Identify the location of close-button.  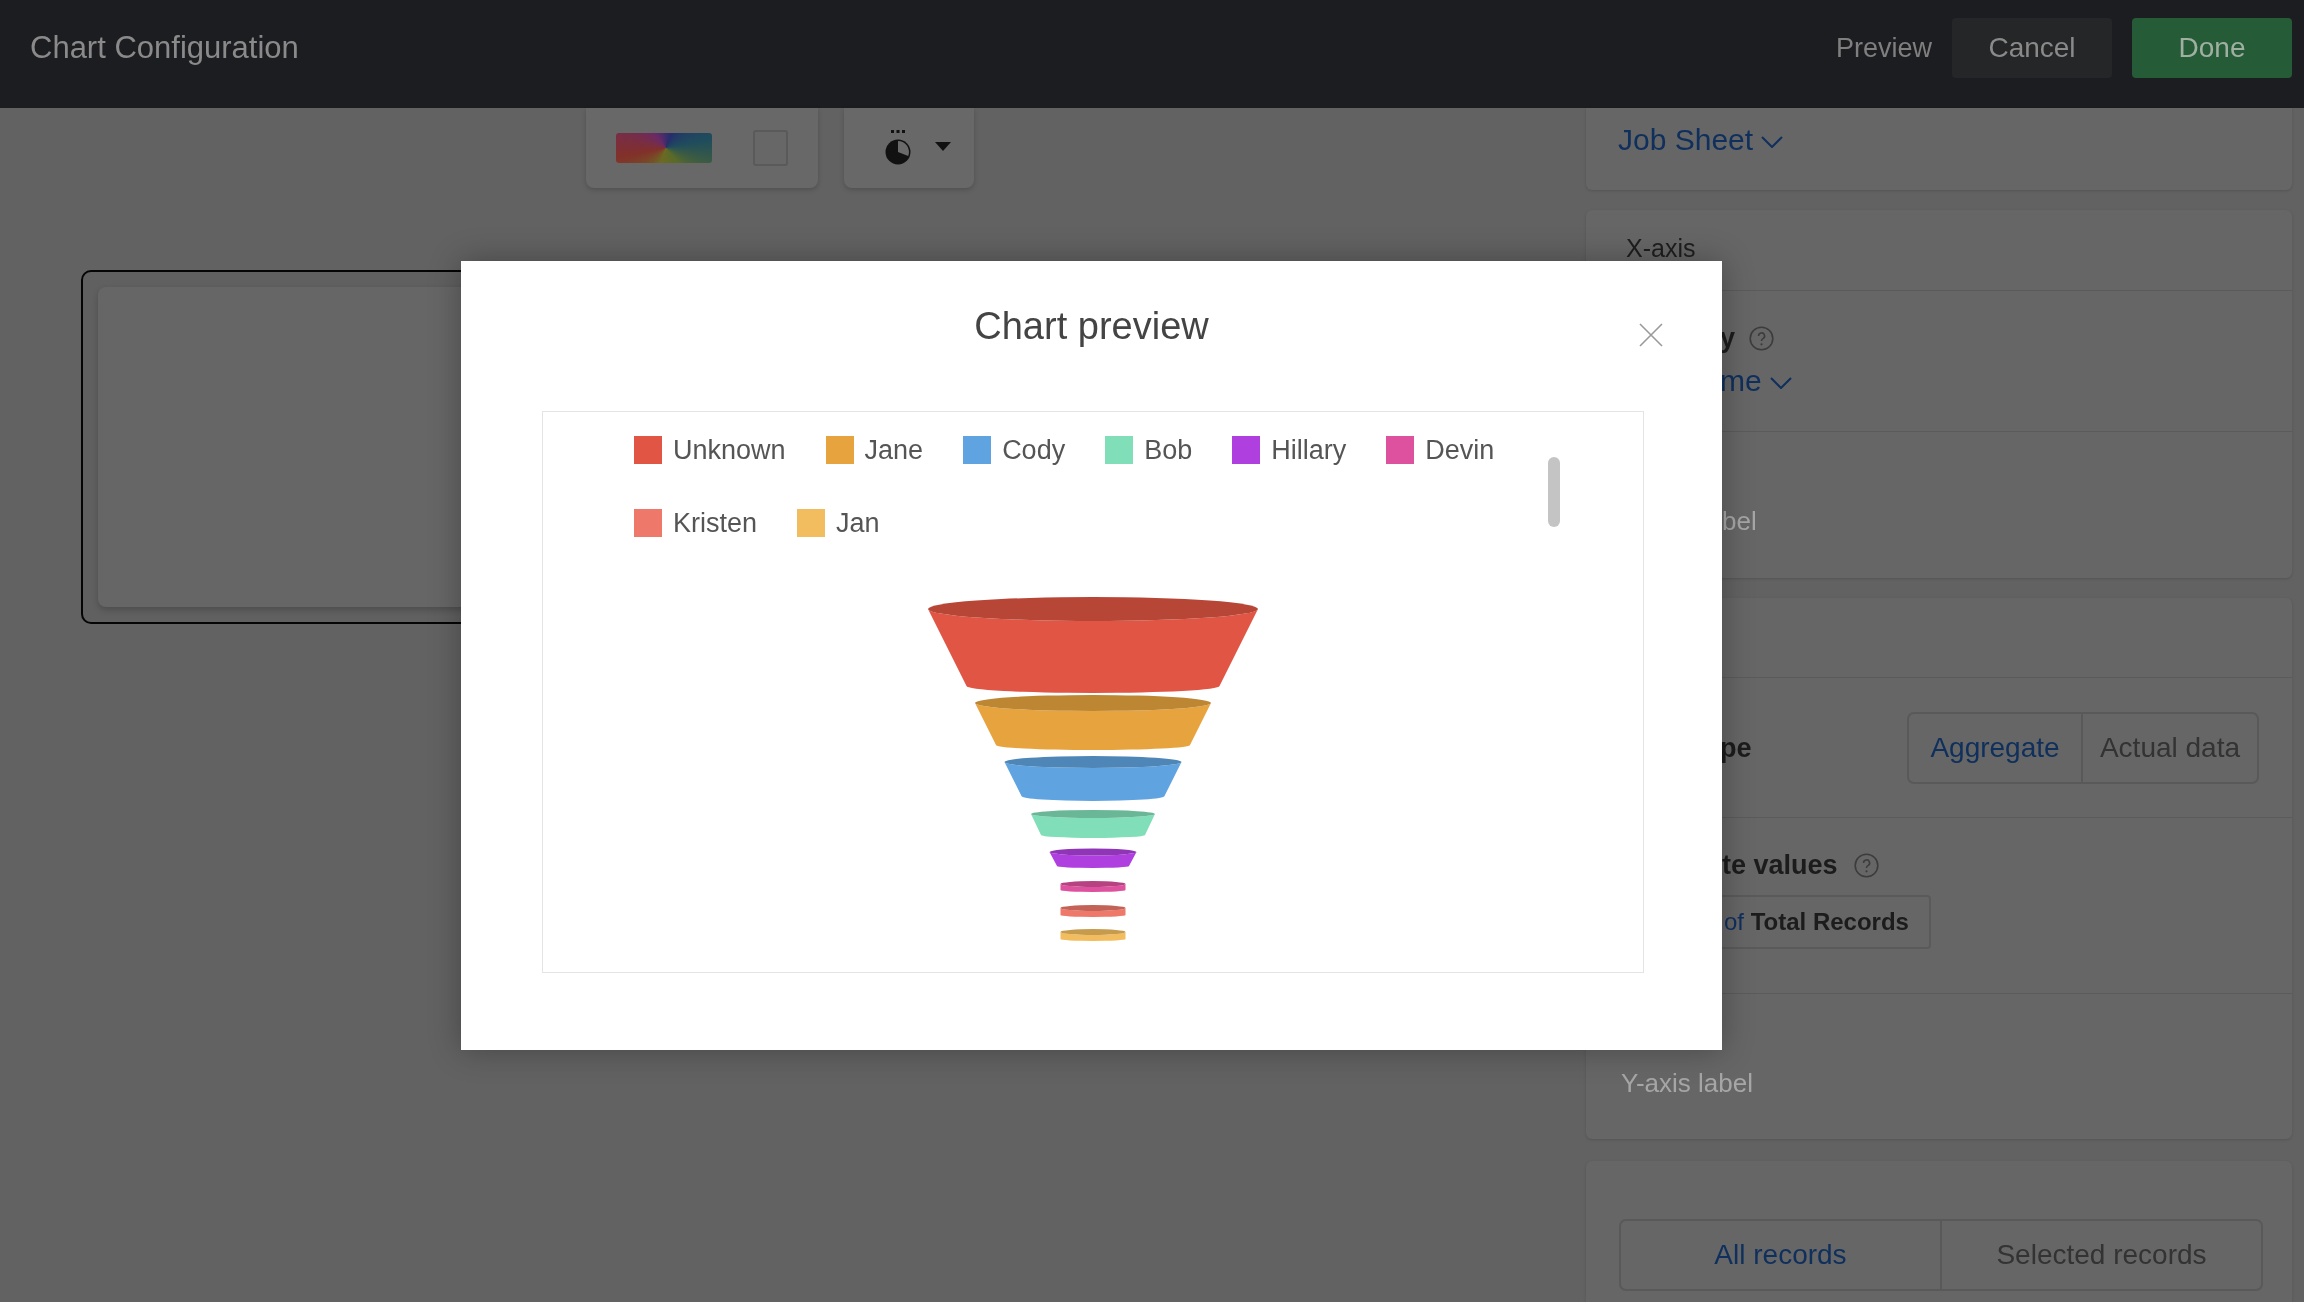
(1651, 335).